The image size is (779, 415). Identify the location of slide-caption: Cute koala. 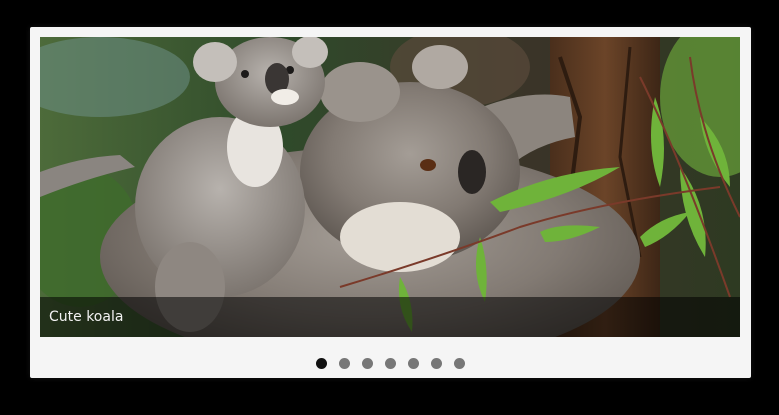
(86, 317).